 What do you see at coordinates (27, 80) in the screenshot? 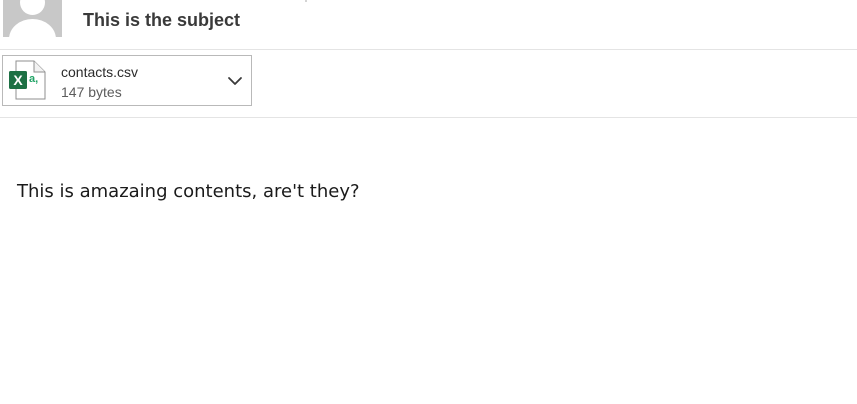
I see `excel-file-icon: X a,` at bounding box center [27, 80].